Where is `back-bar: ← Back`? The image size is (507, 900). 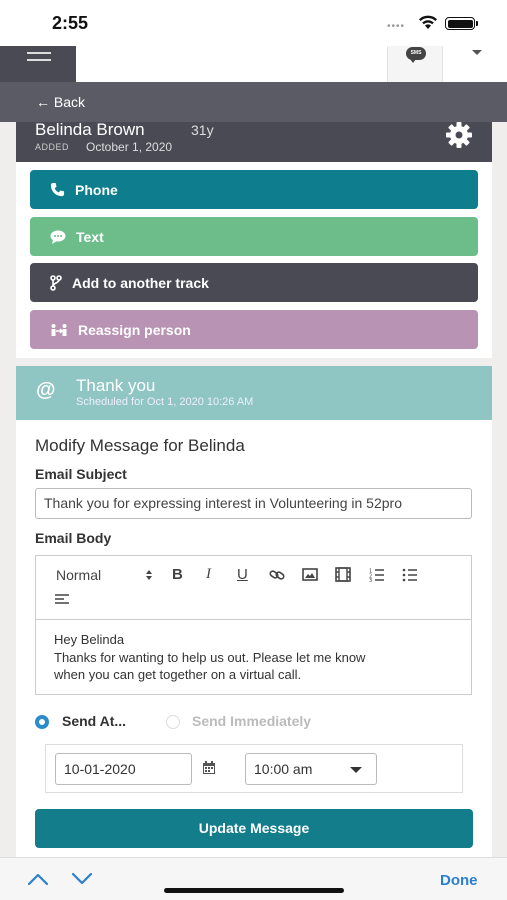 back-bar: ← Back is located at coordinates (253, 102).